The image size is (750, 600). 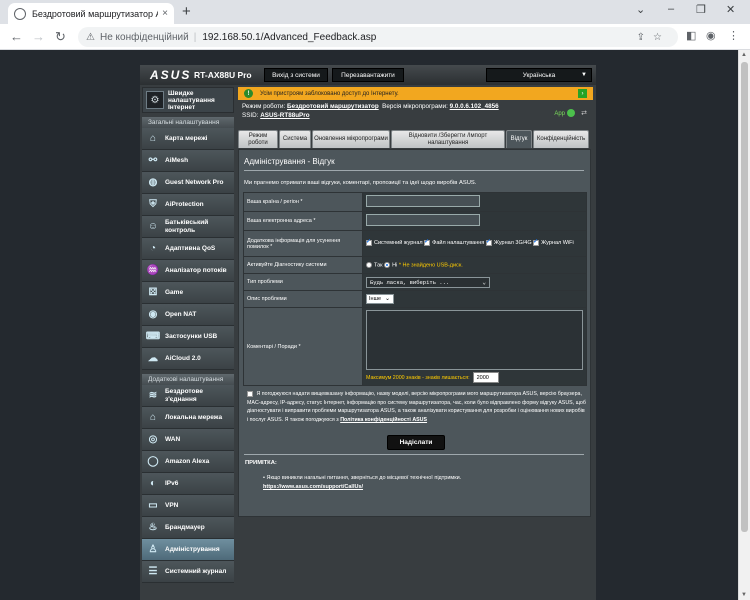 What do you see at coordinates (20, 13) in the screenshot?
I see `globe-icon` at bounding box center [20, 13].